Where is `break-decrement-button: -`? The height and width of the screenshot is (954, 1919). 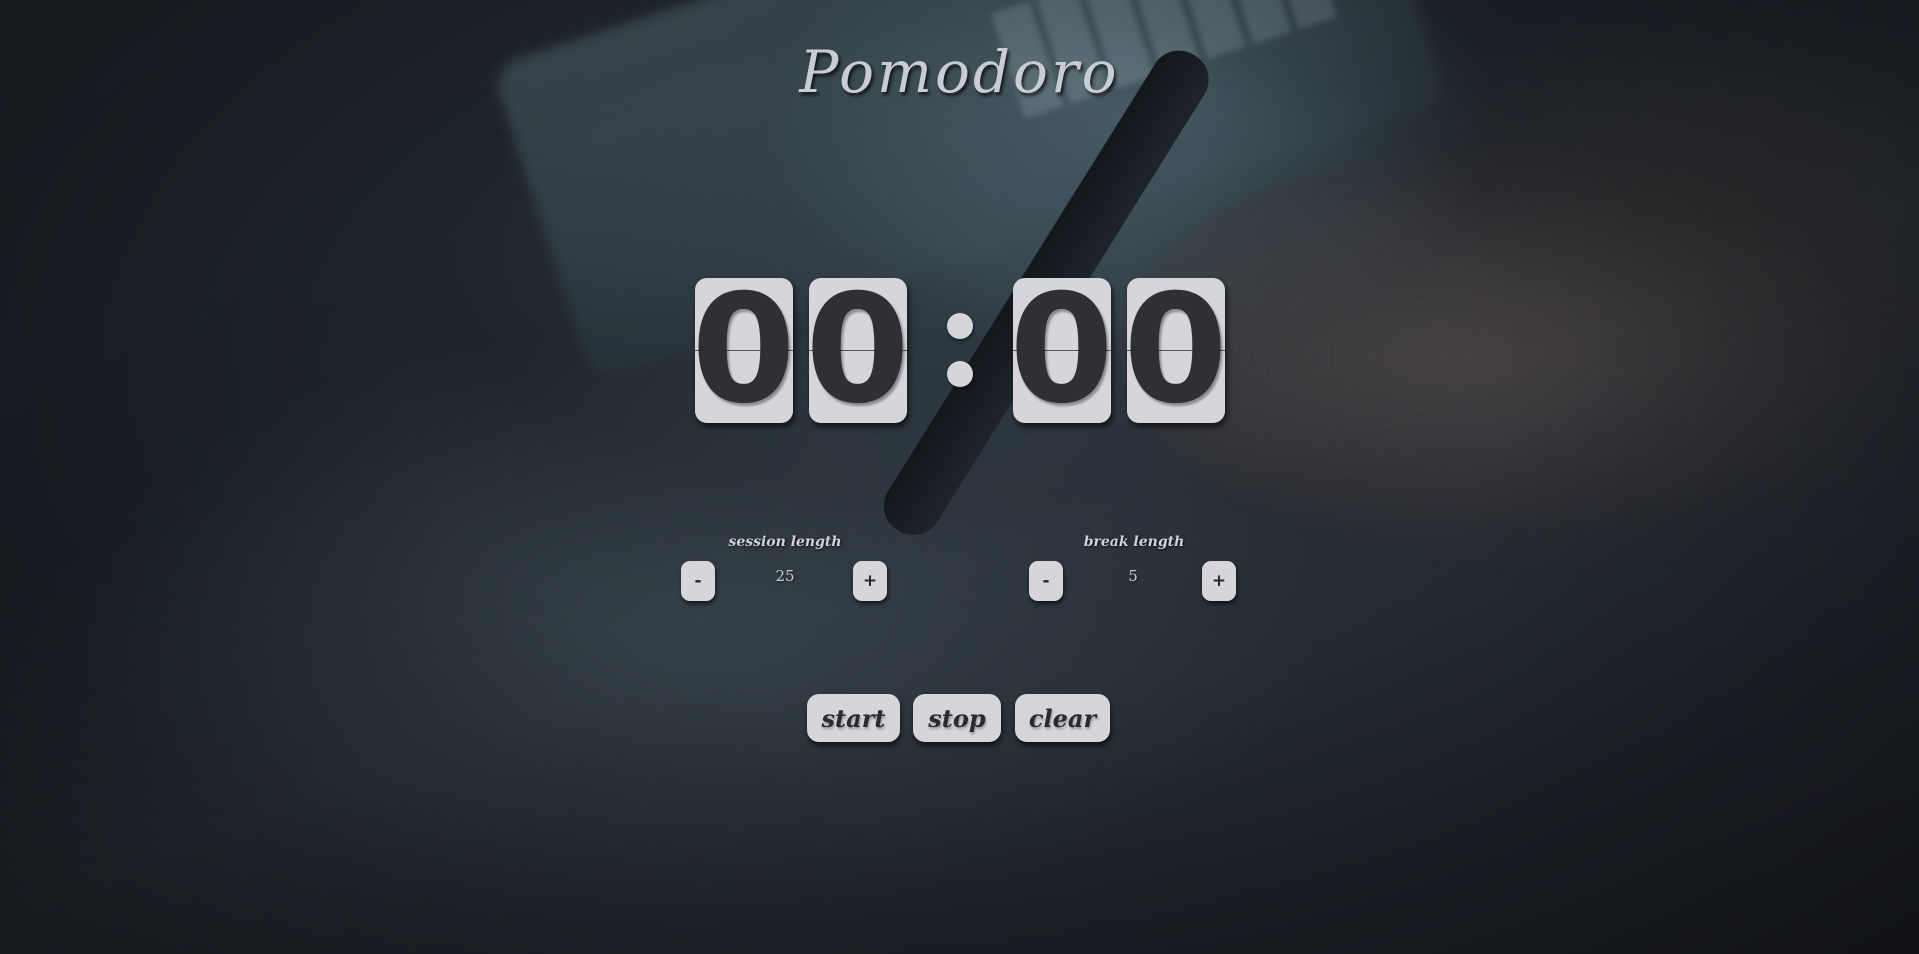
break-decrement-button: - is located at coordinates (1046, 581).